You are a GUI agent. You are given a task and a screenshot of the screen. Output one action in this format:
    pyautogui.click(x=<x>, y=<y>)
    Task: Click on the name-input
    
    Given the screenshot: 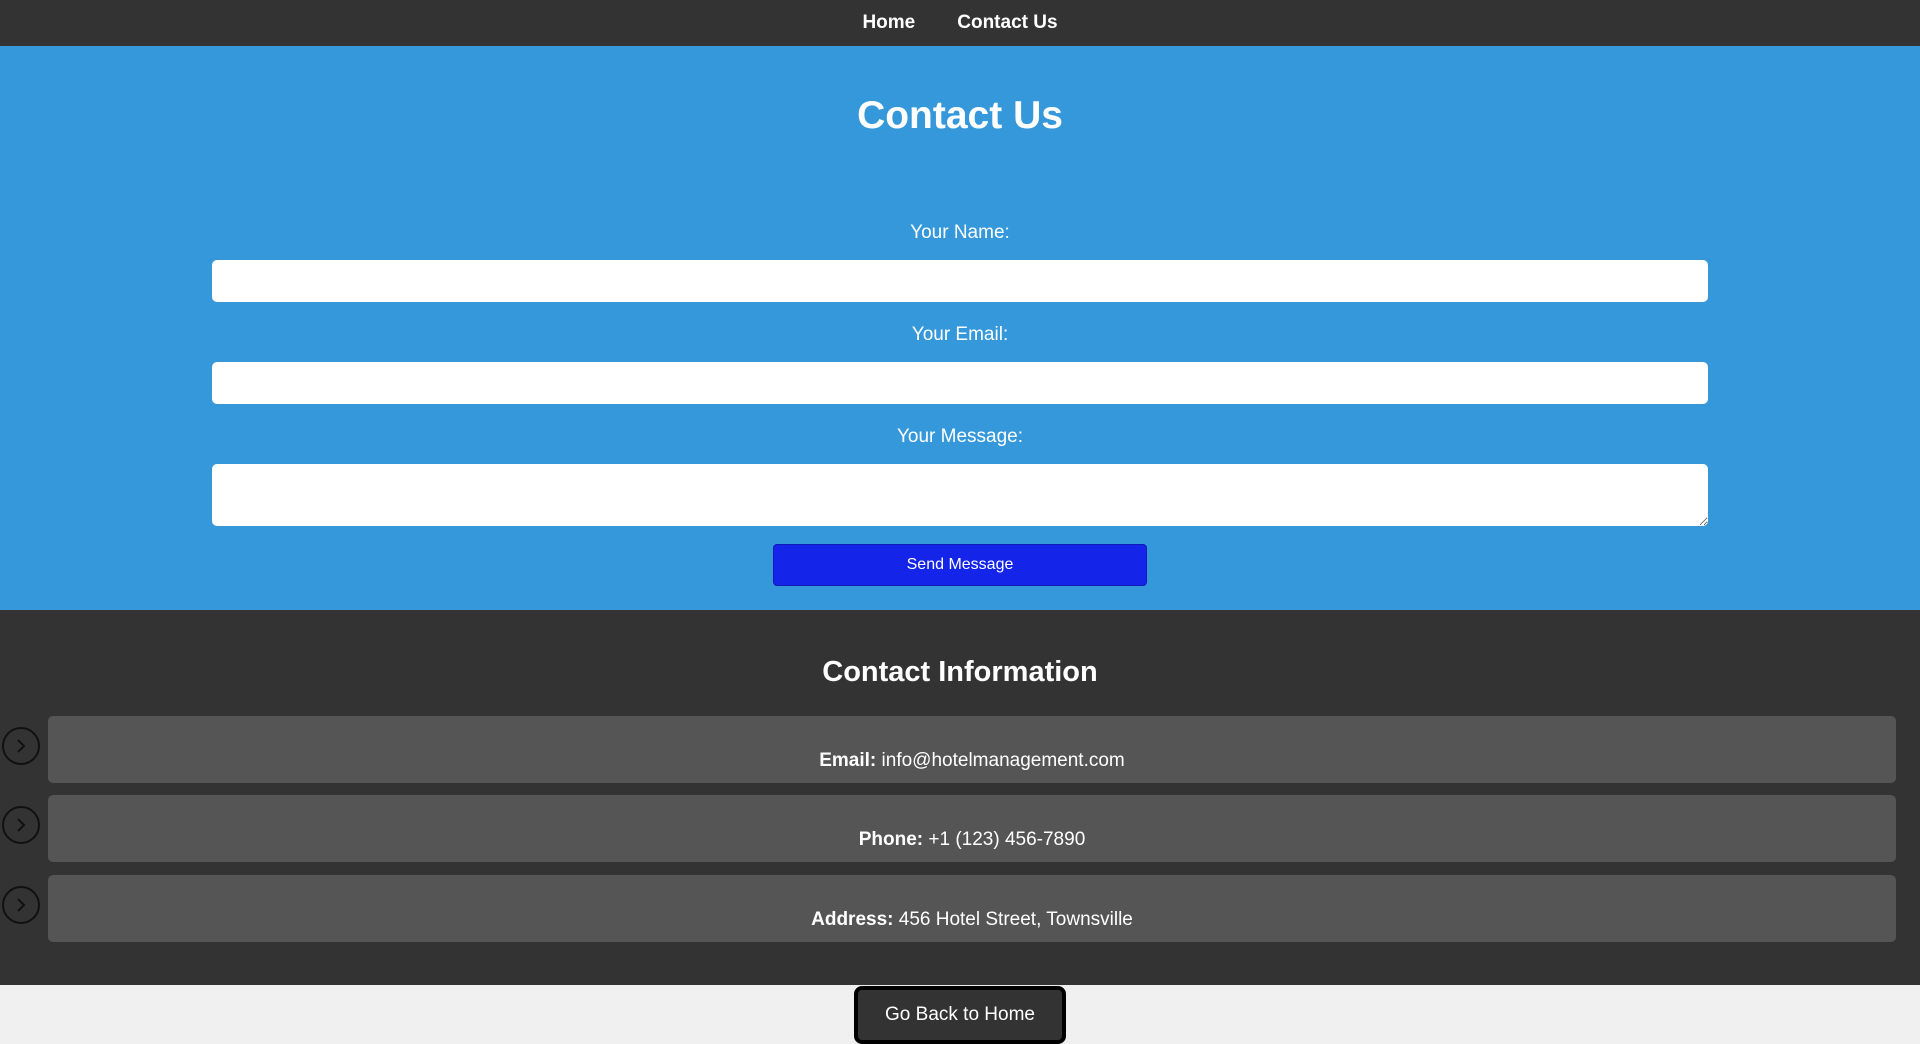 What is the action you would take?
    pyautogui.click(x=960, y=281)
    